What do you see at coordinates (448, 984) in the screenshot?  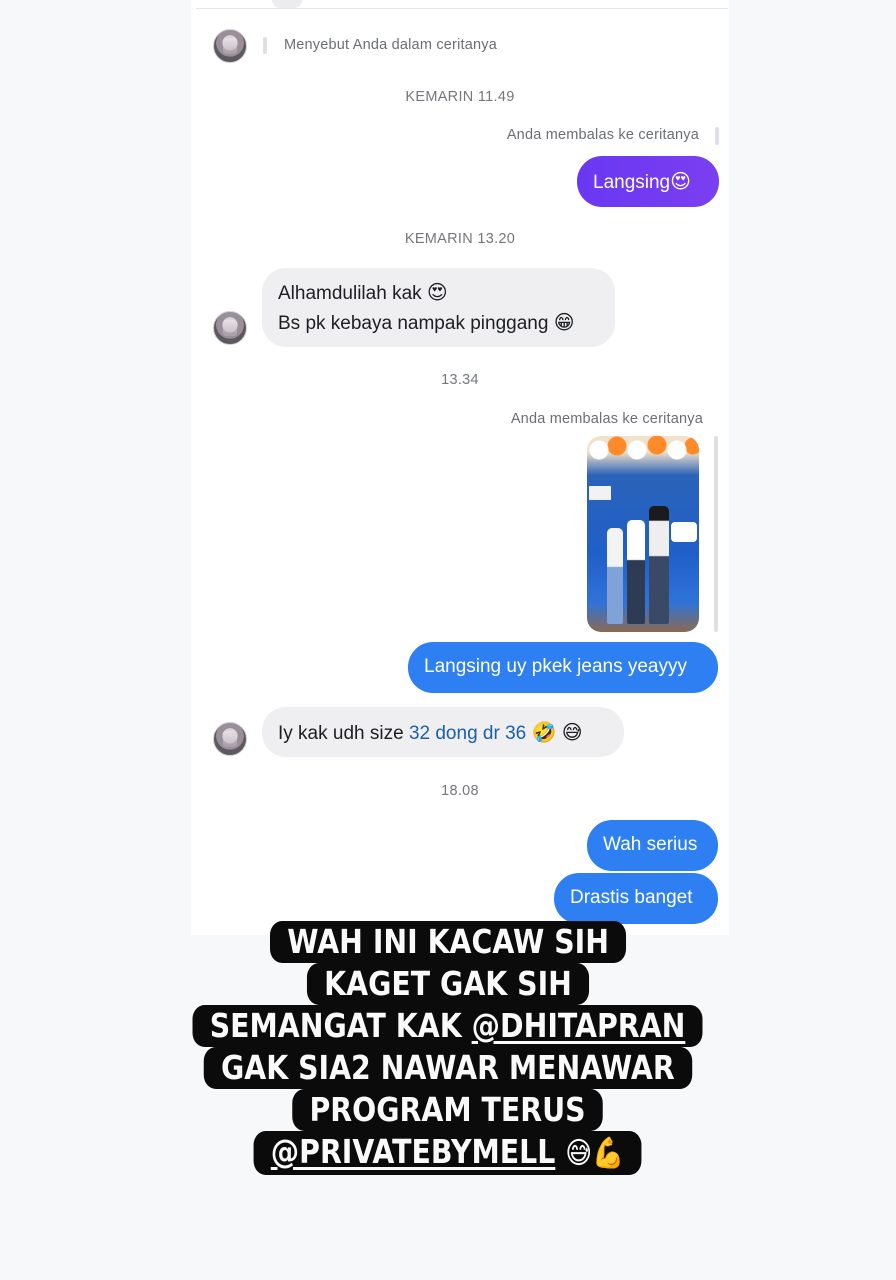 I see `caption-line: KAGET GAK SIH` at bounding box center [448, 984].